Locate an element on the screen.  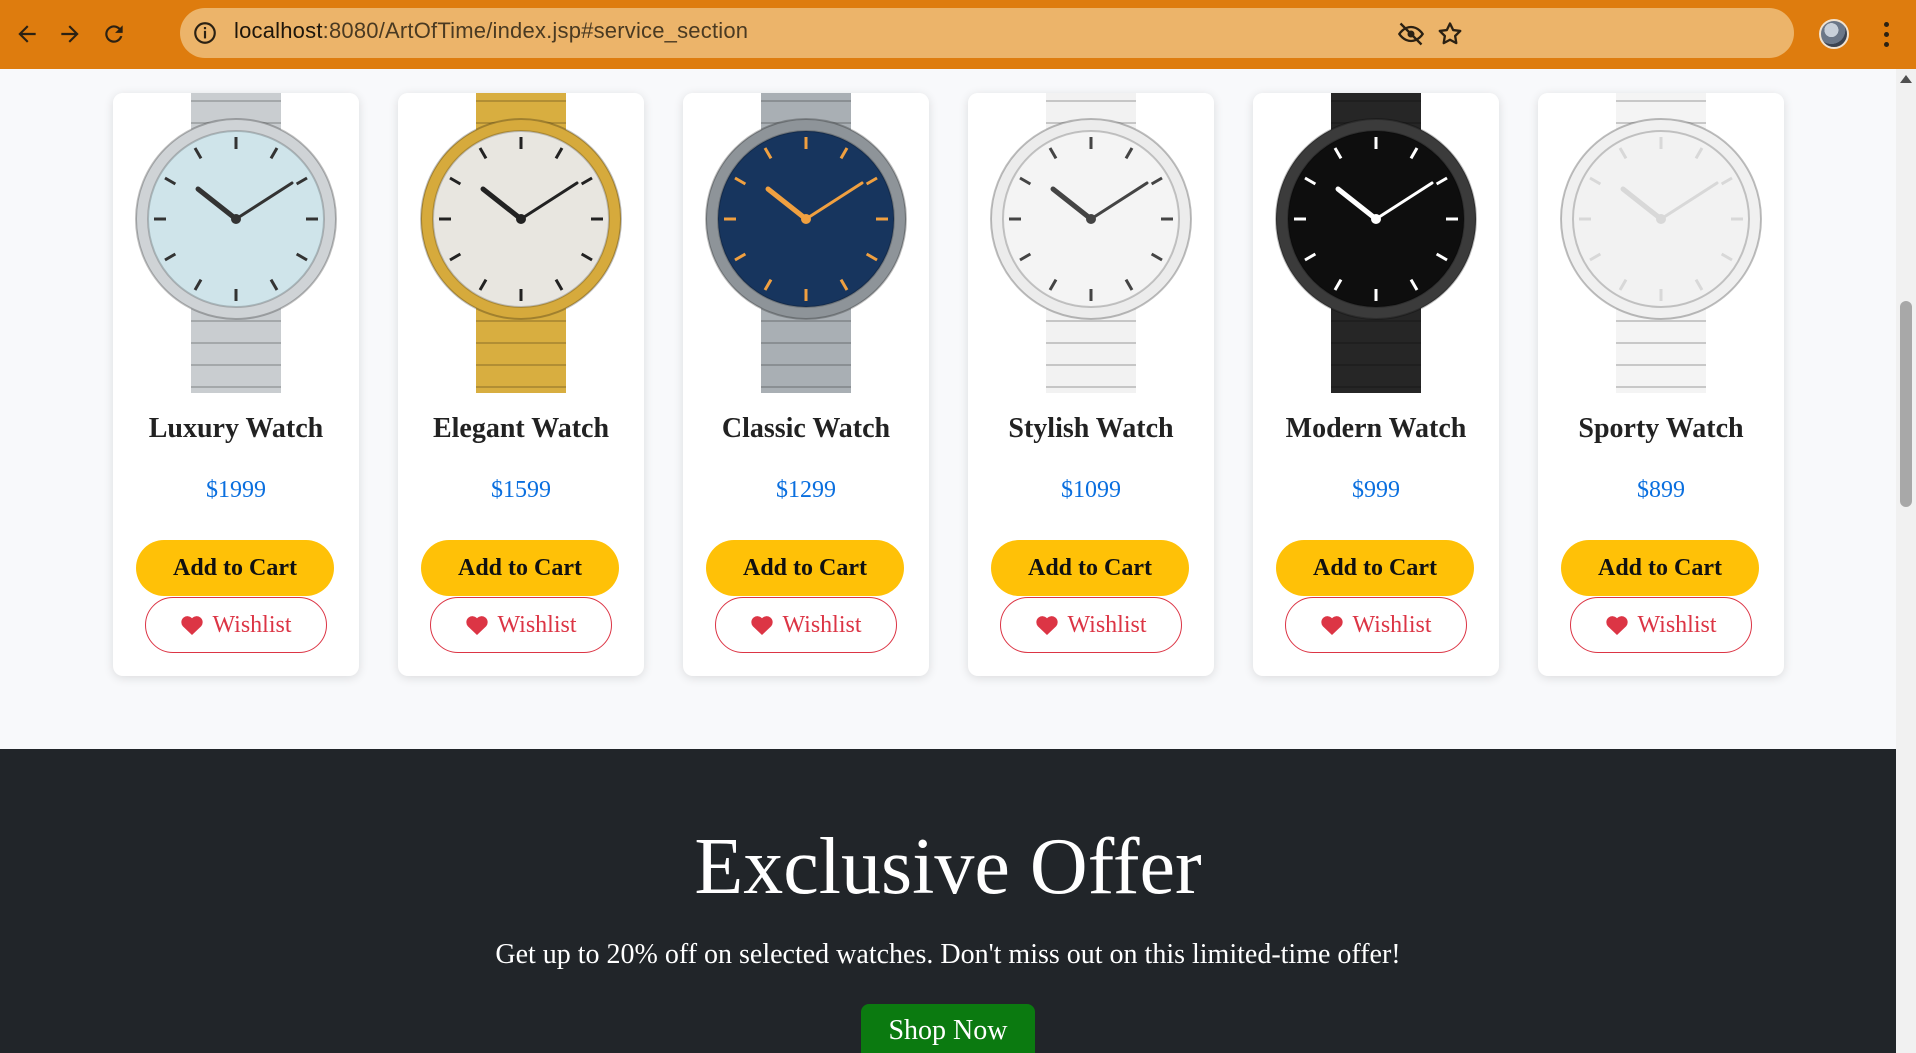
product-title: Elegant Watch is located at coordinates (521, 428).